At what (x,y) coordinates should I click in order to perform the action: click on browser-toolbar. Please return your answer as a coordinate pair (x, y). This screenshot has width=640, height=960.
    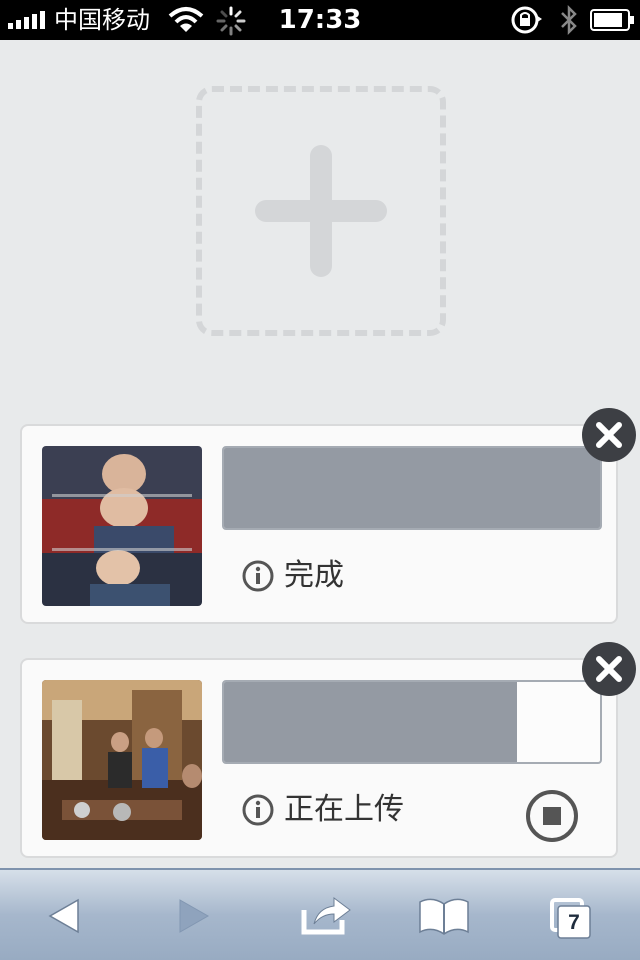
    Looking at the image, I should click on (320, 914).